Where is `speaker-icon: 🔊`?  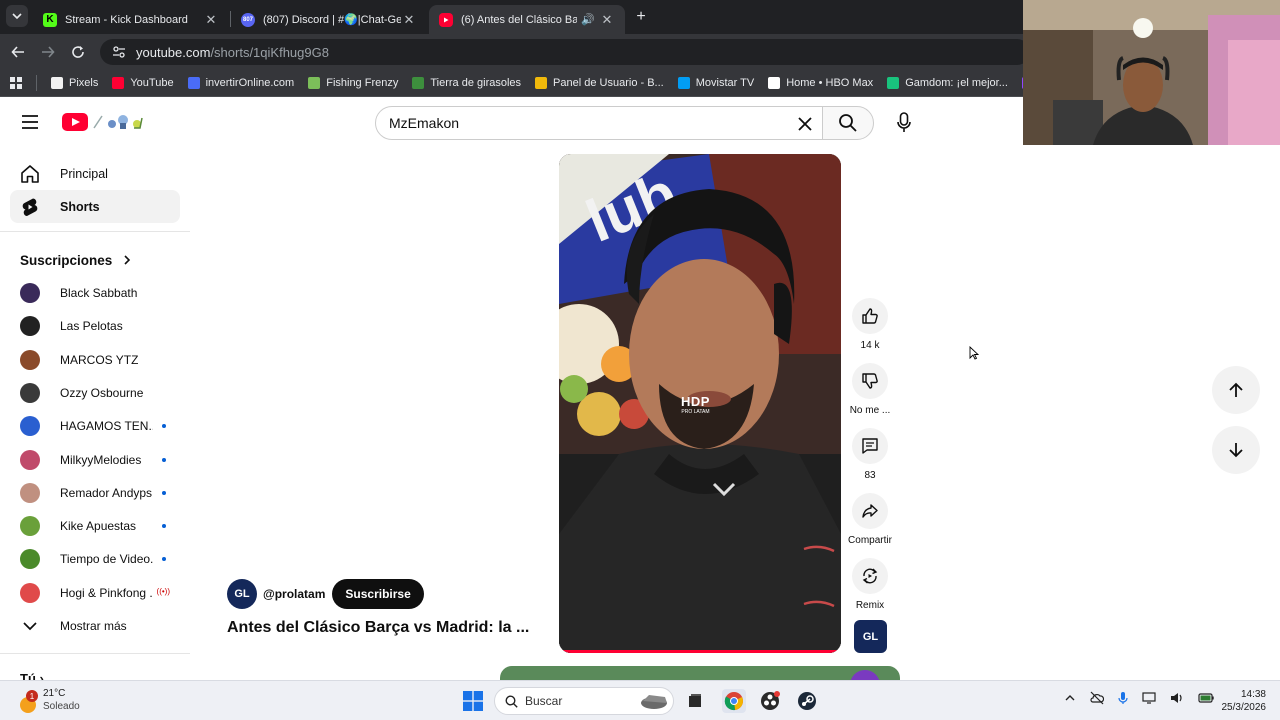 speaker-icon: 🔊 is located at coordinates (588, 19).